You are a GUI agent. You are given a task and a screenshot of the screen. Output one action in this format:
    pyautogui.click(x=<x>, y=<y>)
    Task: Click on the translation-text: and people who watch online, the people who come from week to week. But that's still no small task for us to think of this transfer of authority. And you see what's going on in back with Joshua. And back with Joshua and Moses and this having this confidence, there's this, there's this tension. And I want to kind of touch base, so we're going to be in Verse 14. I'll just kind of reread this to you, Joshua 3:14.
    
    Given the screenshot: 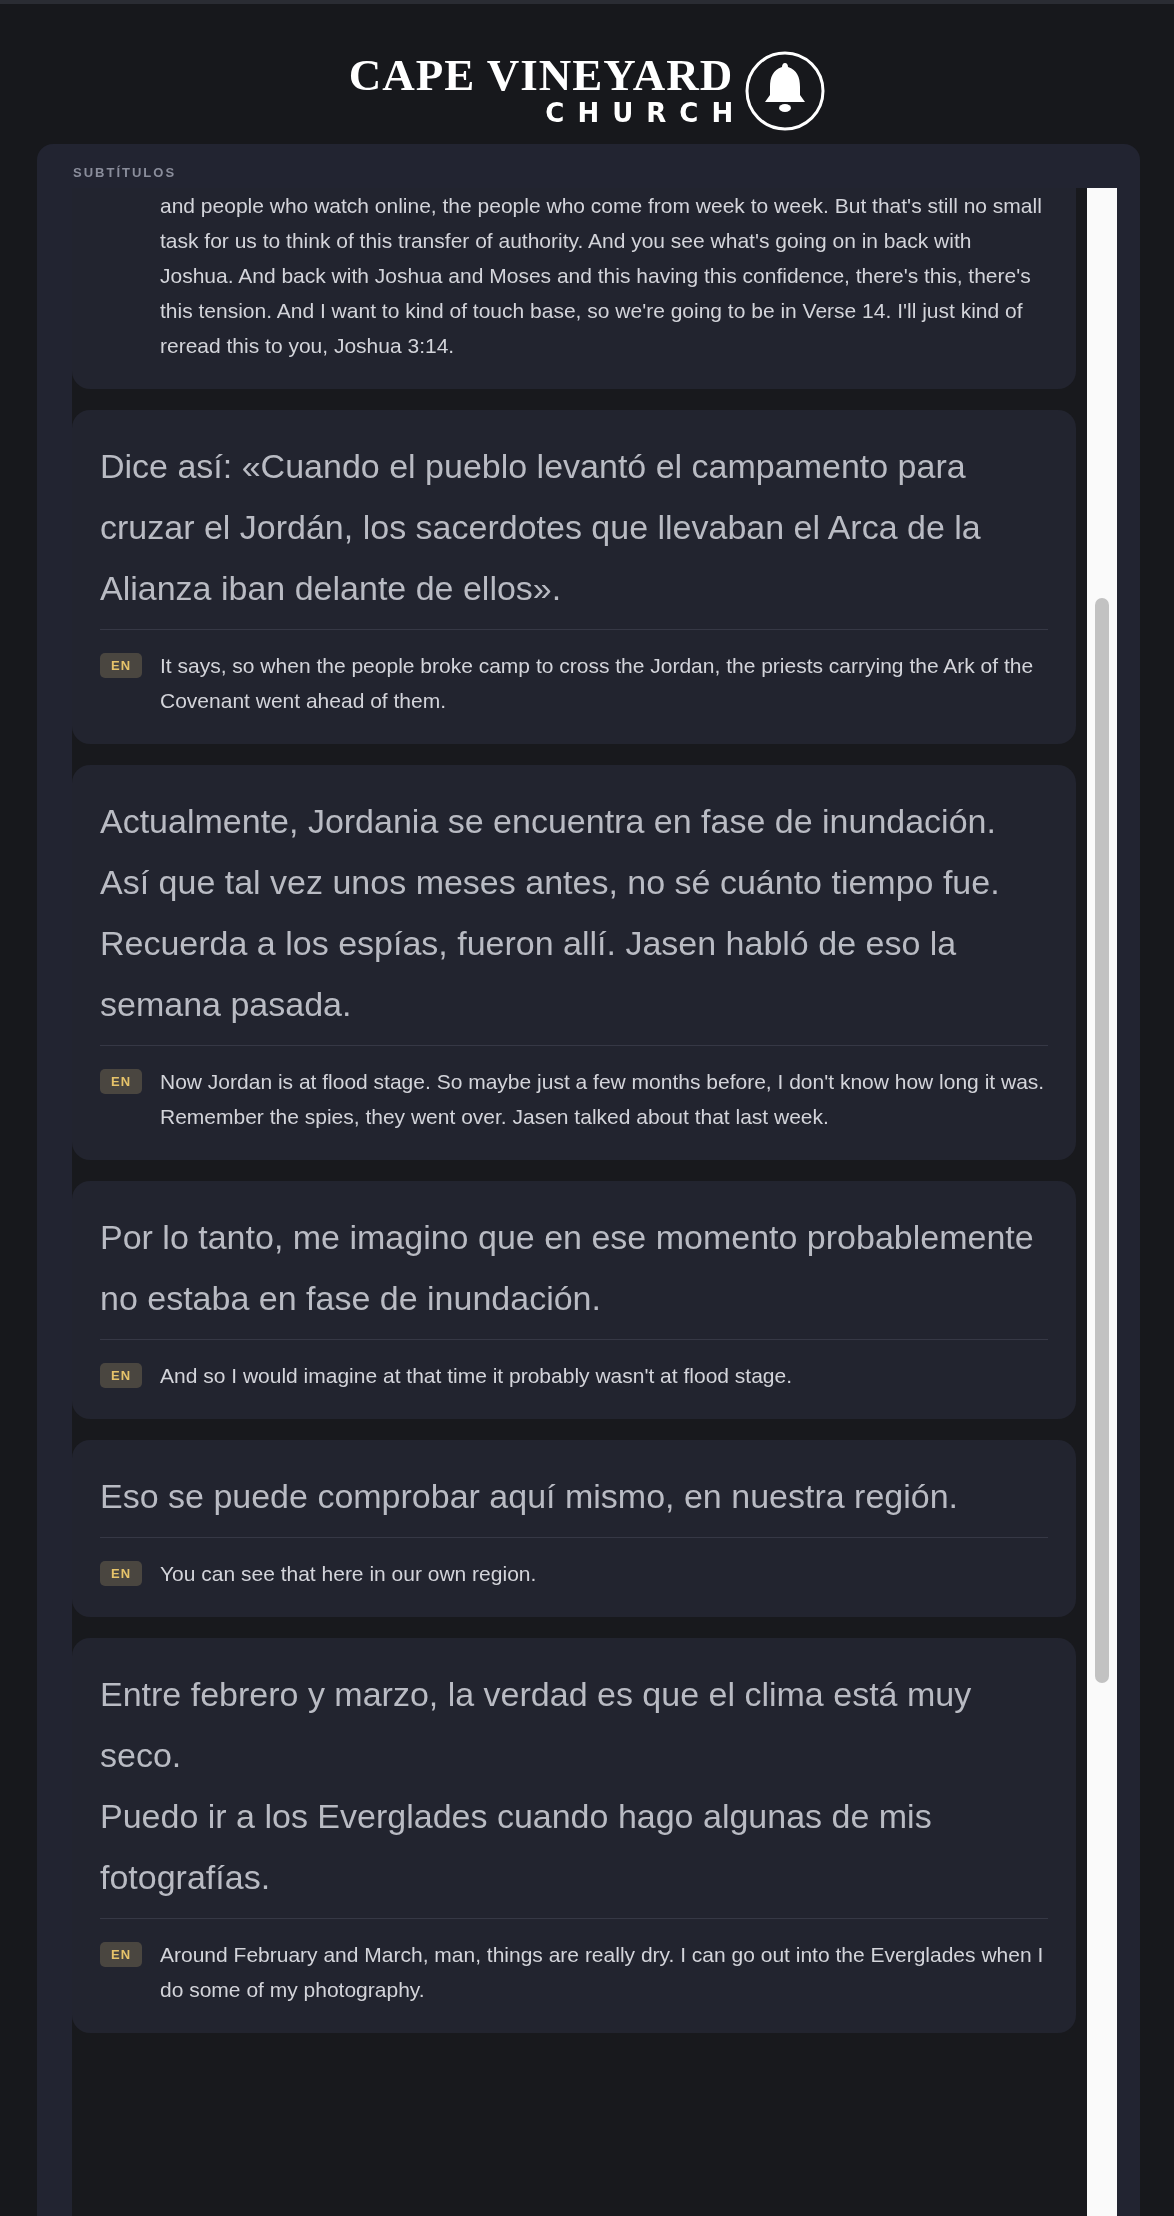 What is the action you would take?
    pyautogui.click(x=601, y=276)
    